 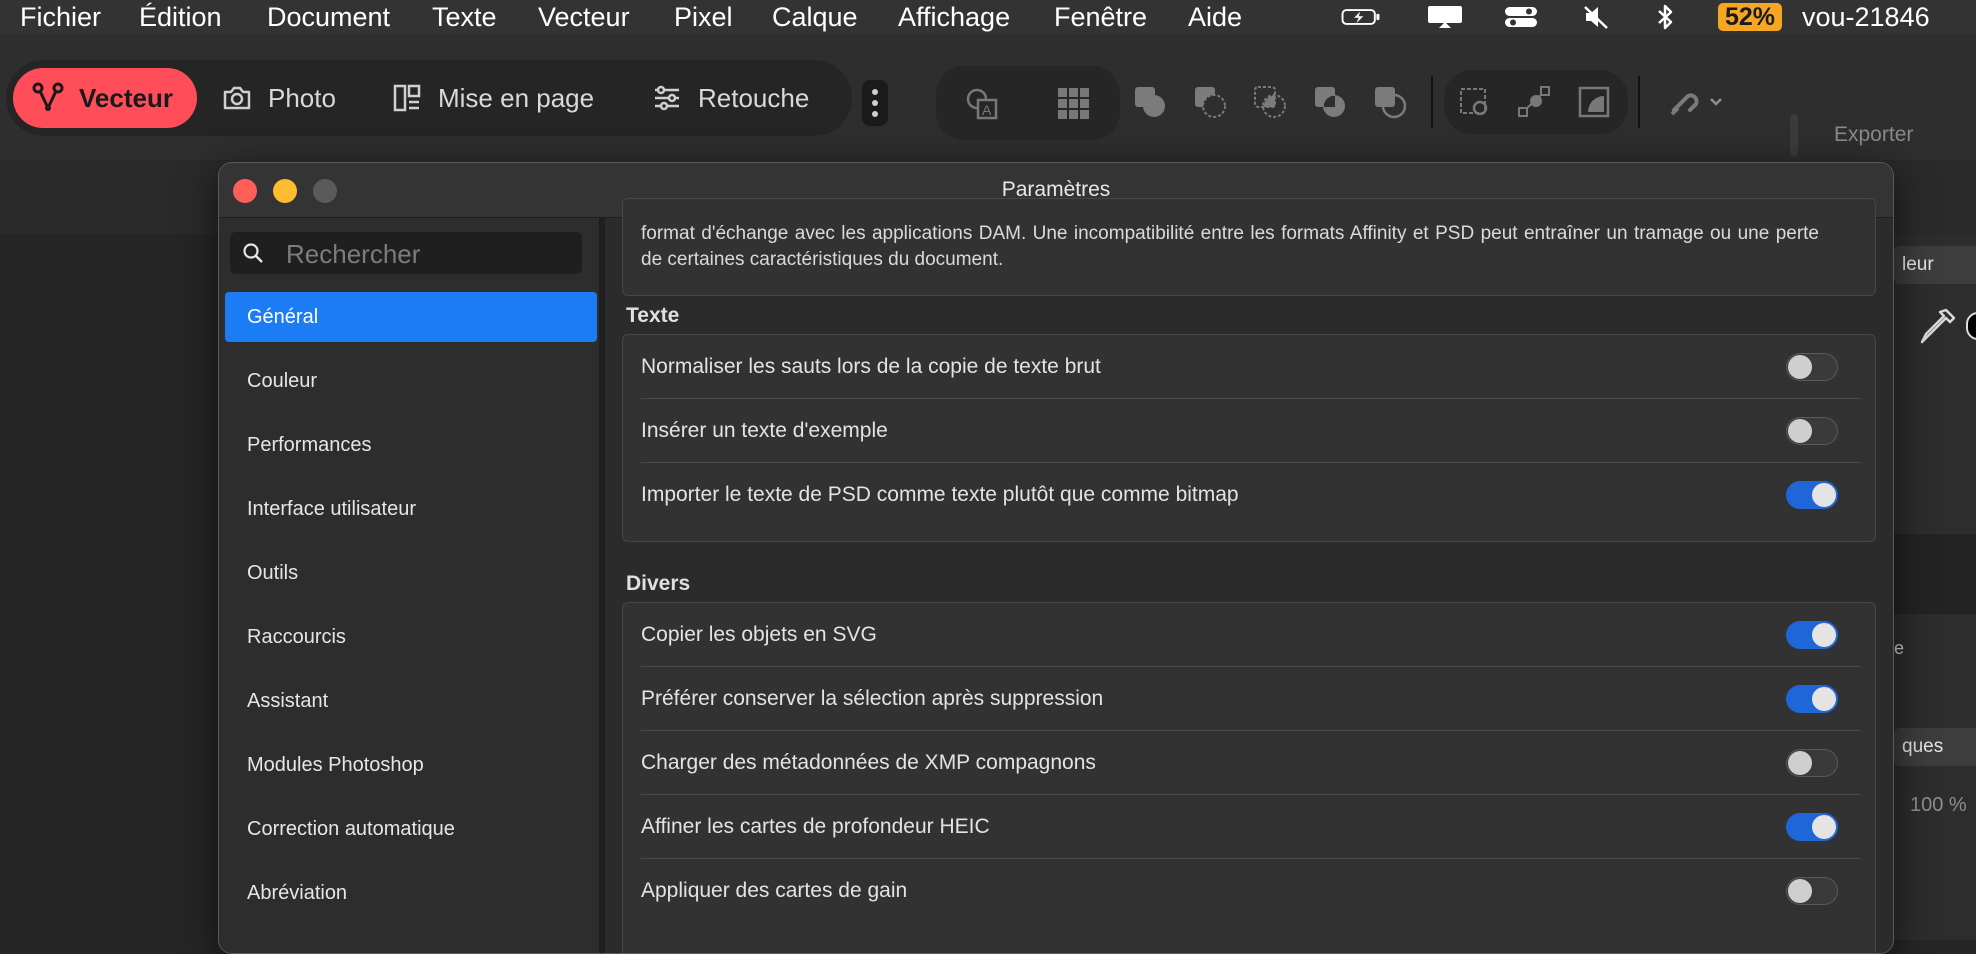 I want to click on export-button: Exporter, so click(x=1875, y=135).